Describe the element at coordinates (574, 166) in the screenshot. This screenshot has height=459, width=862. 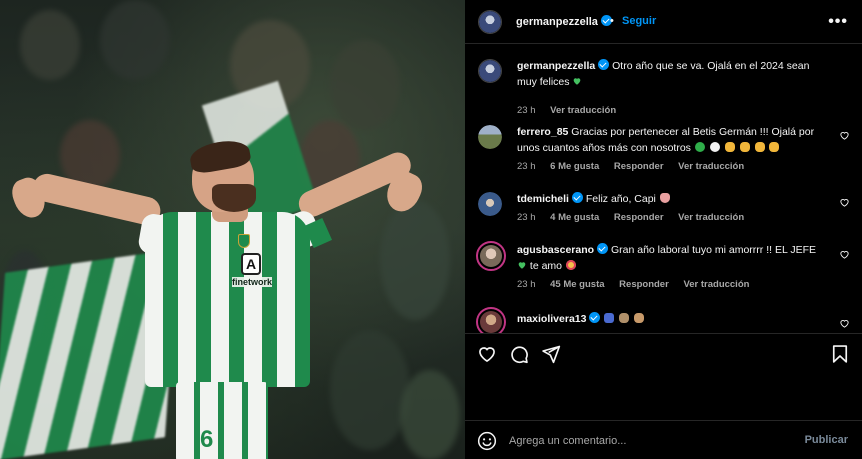
I see `comment-likes: 6 Me gusta` at that location.